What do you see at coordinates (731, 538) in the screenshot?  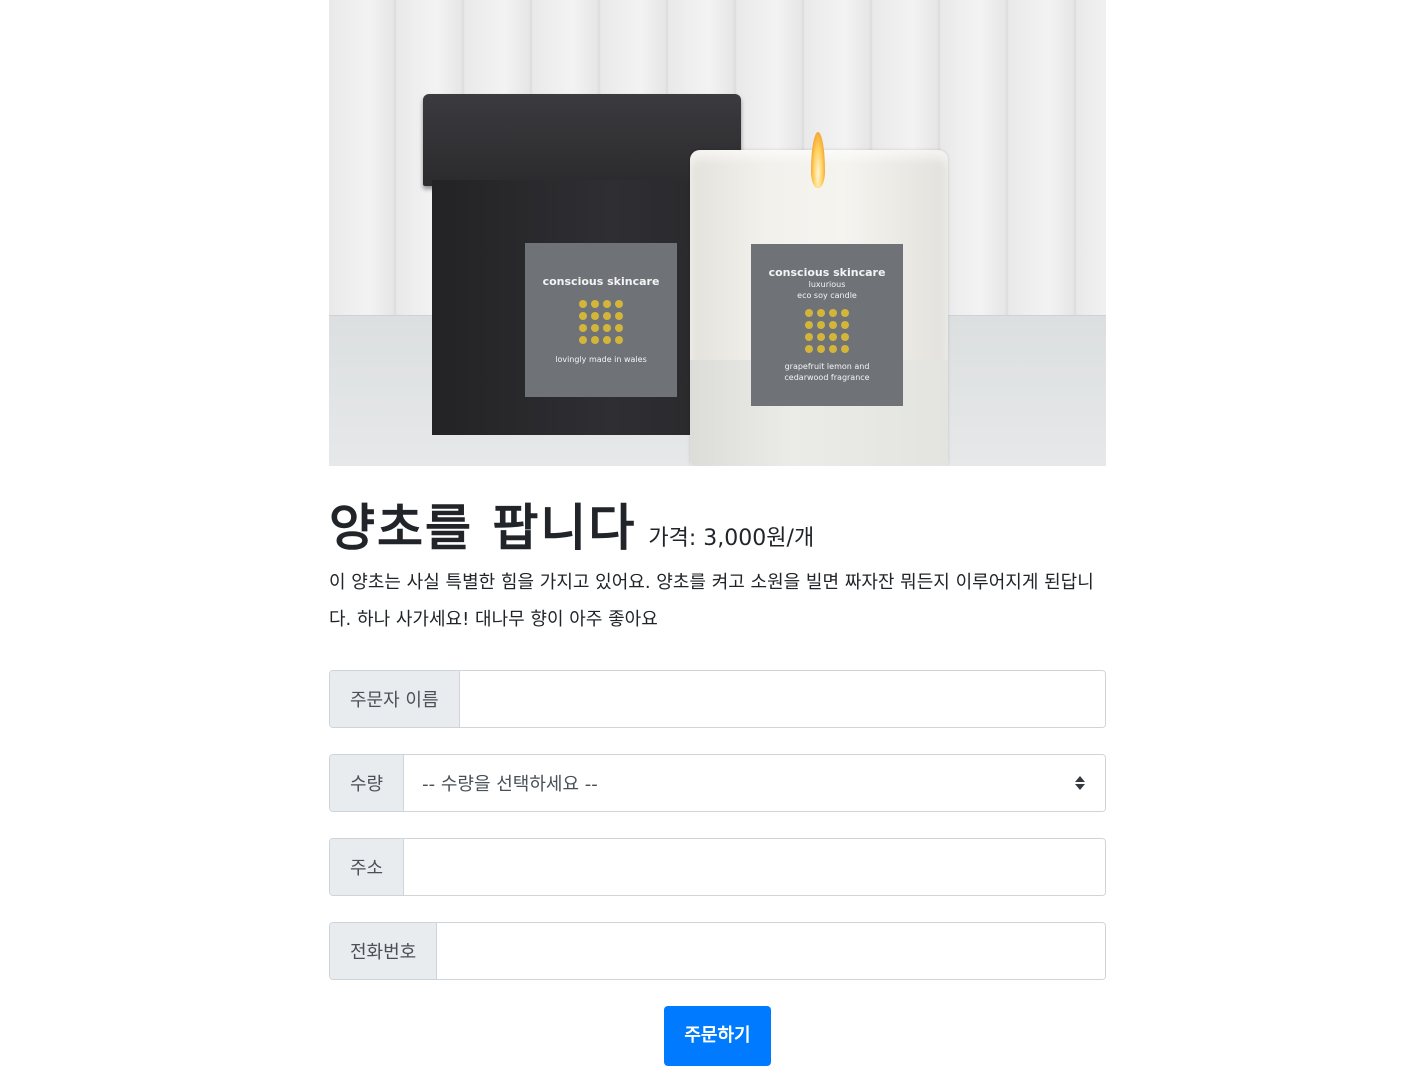 I see `price-label: 가격: 3,000원/개` at bounding box center [731, 538].